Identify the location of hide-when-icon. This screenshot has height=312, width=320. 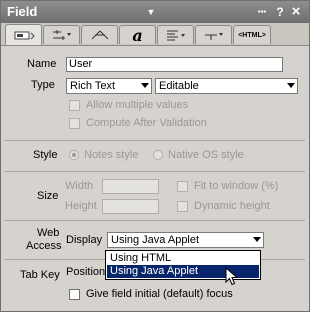
(213, 36).